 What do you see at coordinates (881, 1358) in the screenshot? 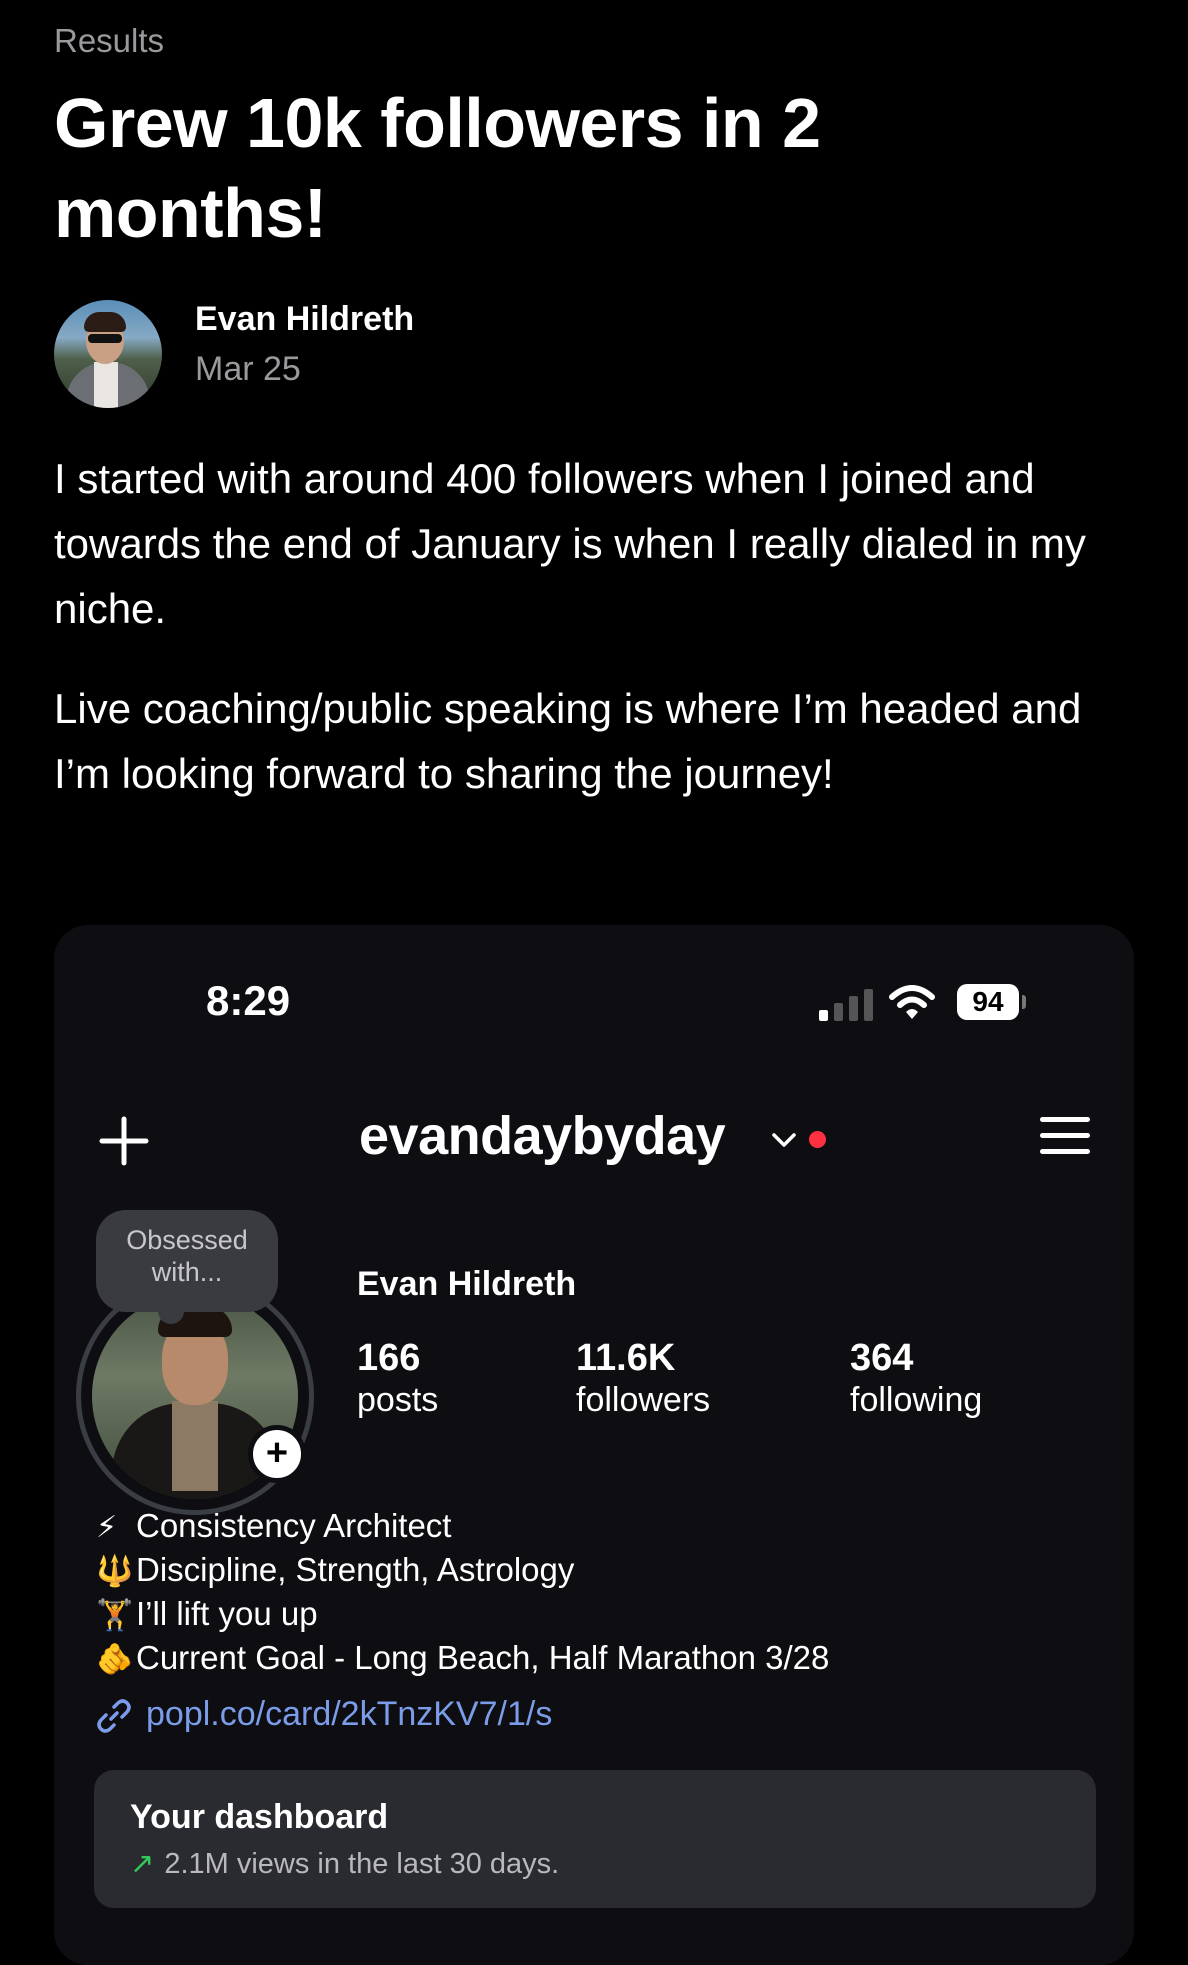
I see `following-count: 364` at bounding box center [881, 1358].